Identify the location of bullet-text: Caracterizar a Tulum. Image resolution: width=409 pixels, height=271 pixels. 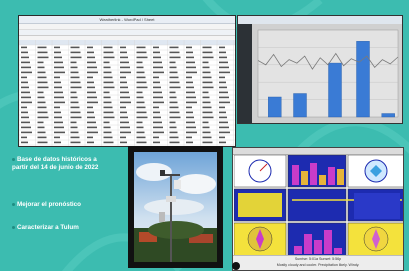
(48, 227).